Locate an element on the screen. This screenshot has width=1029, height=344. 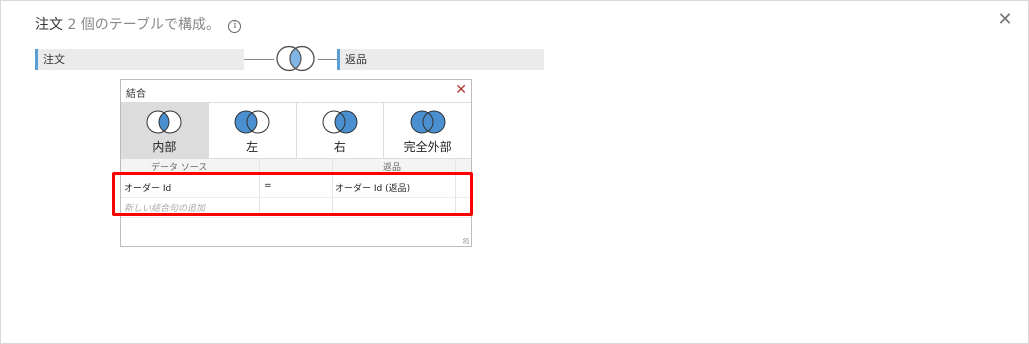
join-type-selector: 内部 左 右 完全外部 is located at coordinates (296, 130).